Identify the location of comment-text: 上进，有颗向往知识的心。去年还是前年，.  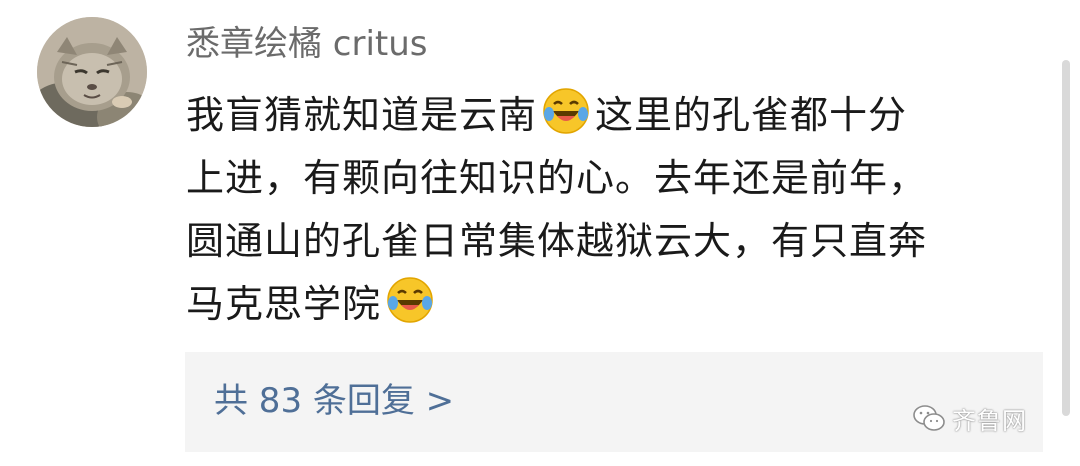
(557, 178).